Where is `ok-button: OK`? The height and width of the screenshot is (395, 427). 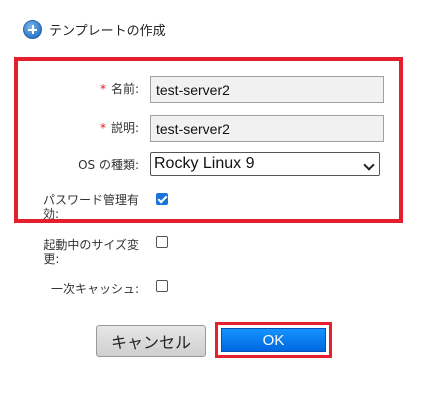
ok-button: OK is located at coordinates (273, 340).